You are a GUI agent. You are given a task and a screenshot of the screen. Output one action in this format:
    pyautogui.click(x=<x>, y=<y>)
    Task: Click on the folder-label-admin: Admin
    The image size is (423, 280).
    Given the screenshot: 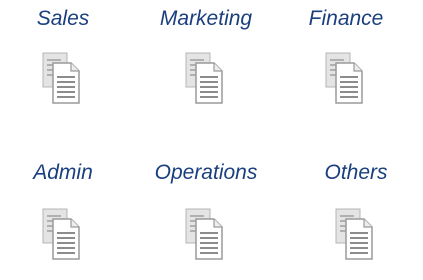 What is the action you would take?
    pyautogui.click(x=63, y=172)
    